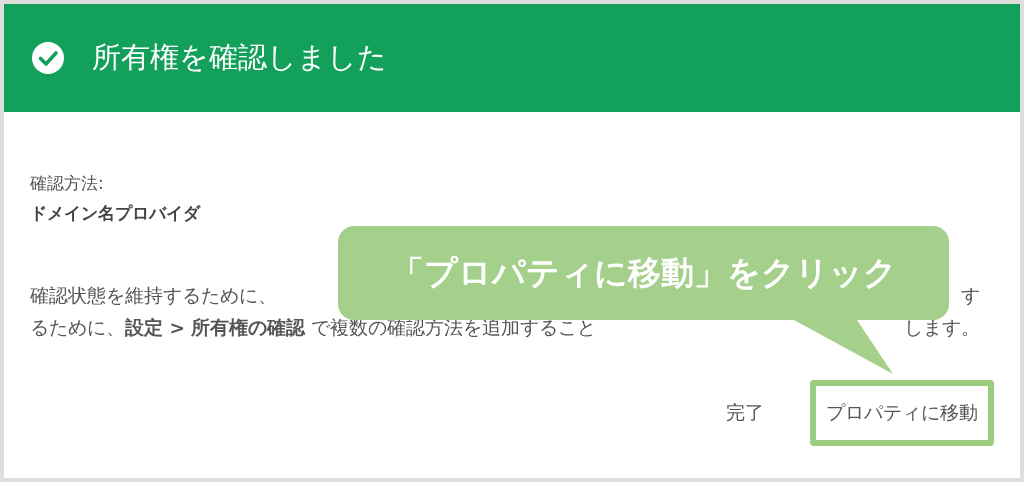 This screenshot has height=482, width=1024. I want to click on method-label: 確認方法:, so click(67, 183).